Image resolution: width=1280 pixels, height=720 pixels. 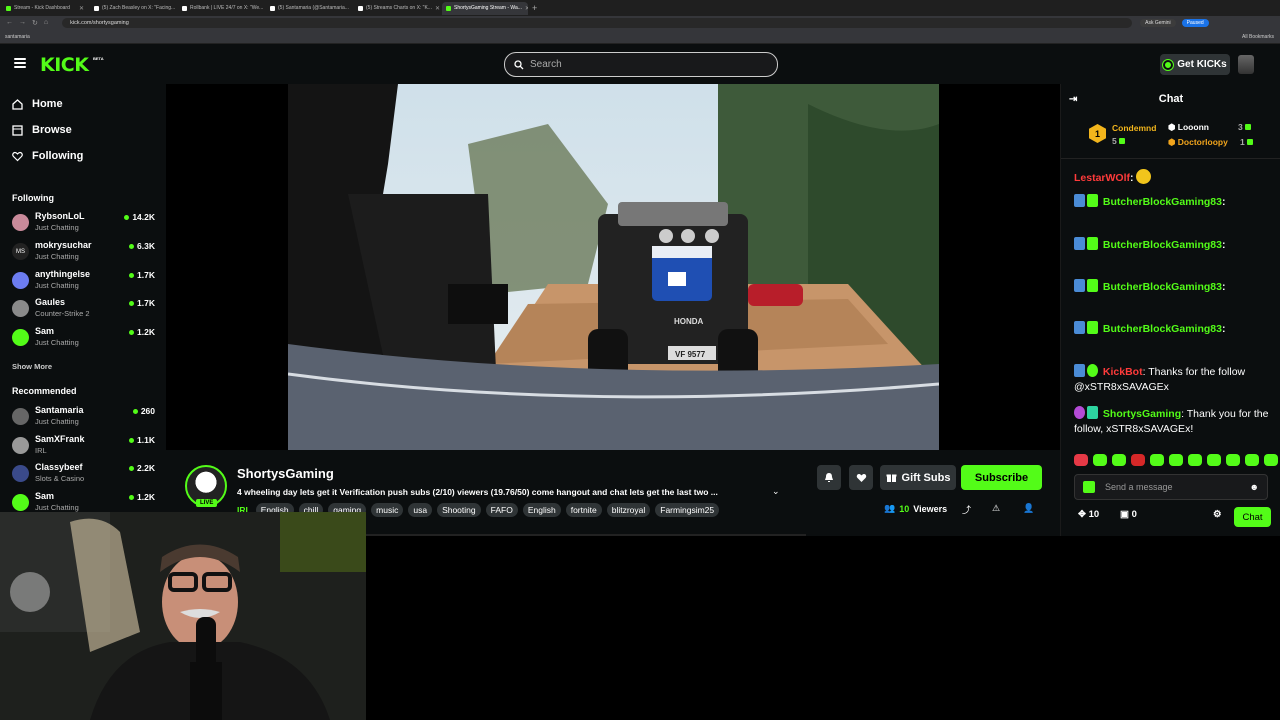 What do you see at coordinates (397, 8) in the screenshot?
I see `browser-tab: (5) Streams Charts on X: "K... ✕` at bounding box center [397, 8].